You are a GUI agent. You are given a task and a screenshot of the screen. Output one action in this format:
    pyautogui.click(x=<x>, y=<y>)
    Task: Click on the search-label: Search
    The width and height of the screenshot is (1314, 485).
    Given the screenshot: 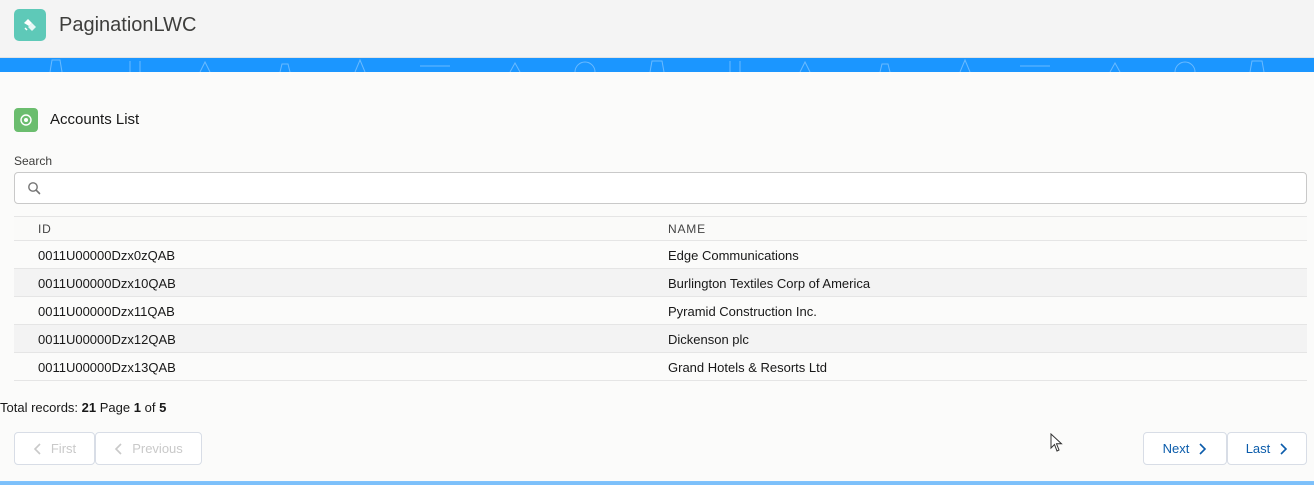 What is the action you would take?
    pyautogui.click(x=33, y=161)
    